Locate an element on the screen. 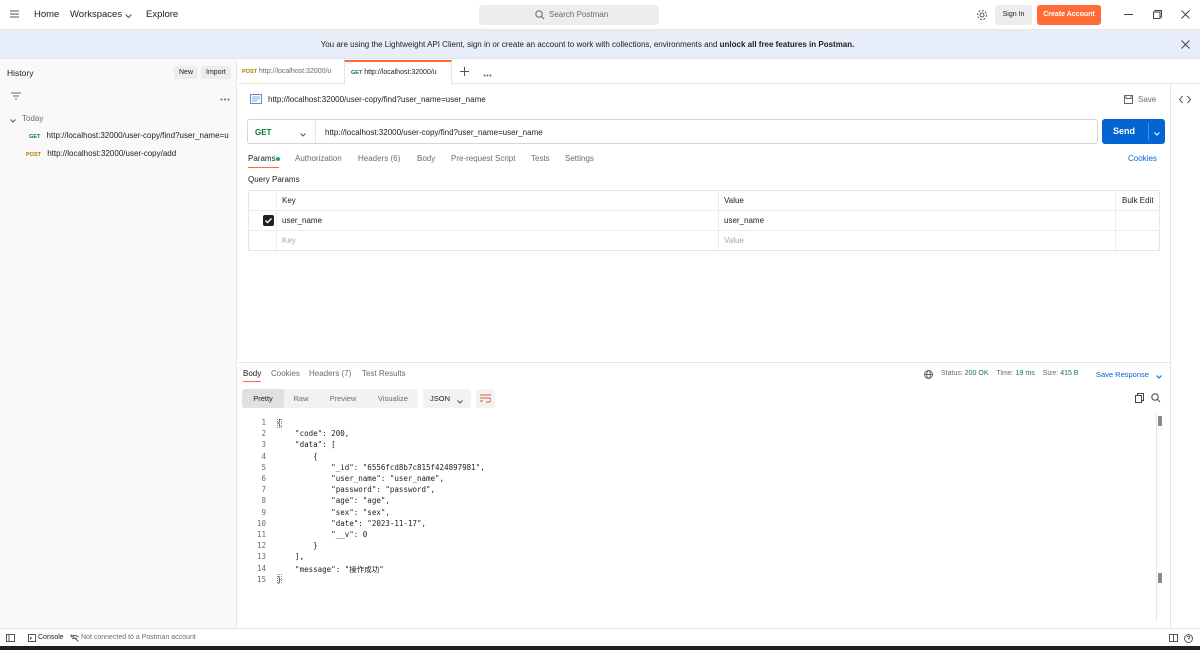 This screenshot has height=650, width=1200. filter-icon is located at coordinates (16, 97).